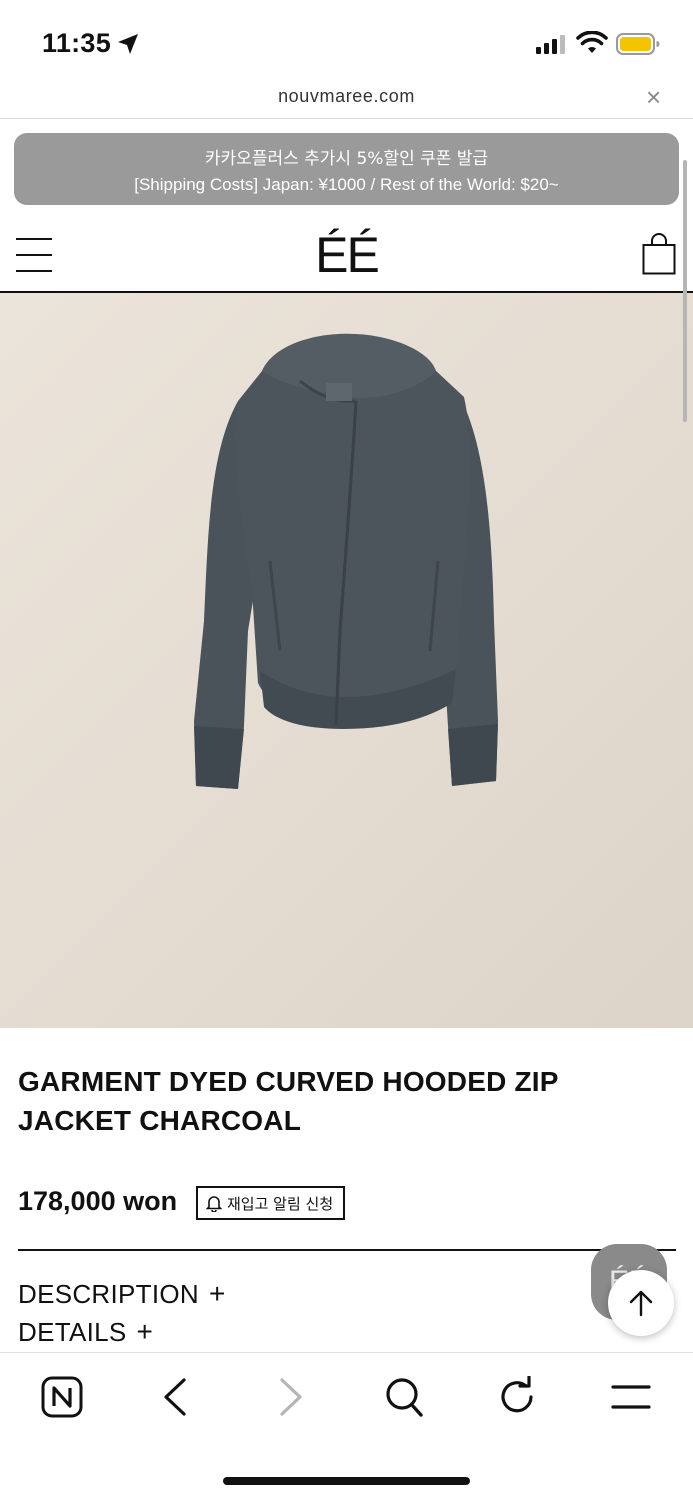 The width and height of the screenshot is (693, 1501). Describe the element at coordinates (346, 159) in the screenshot. I see `banner-coupon-text: 카카오플러스 추가시 5%할인 쿠폰 발급` at that location.